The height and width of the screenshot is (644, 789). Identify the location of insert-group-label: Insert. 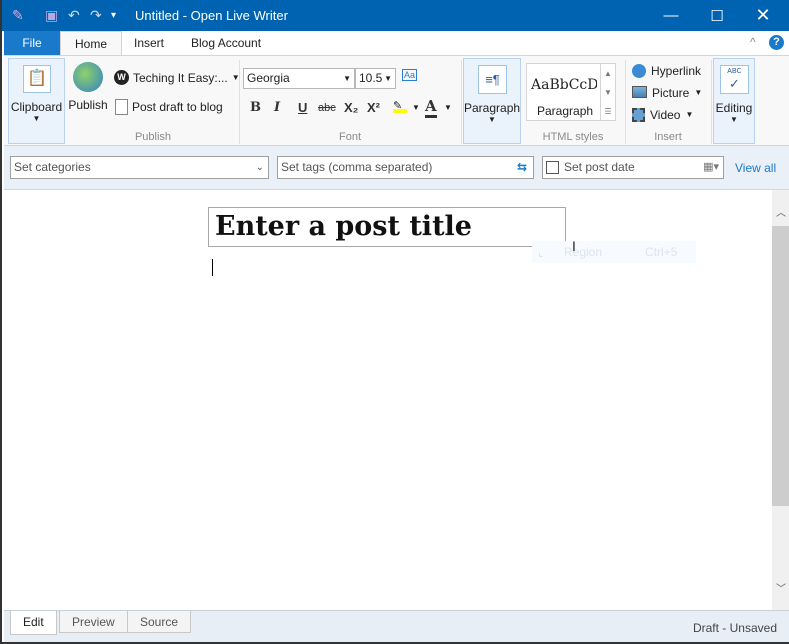
(668, 137).